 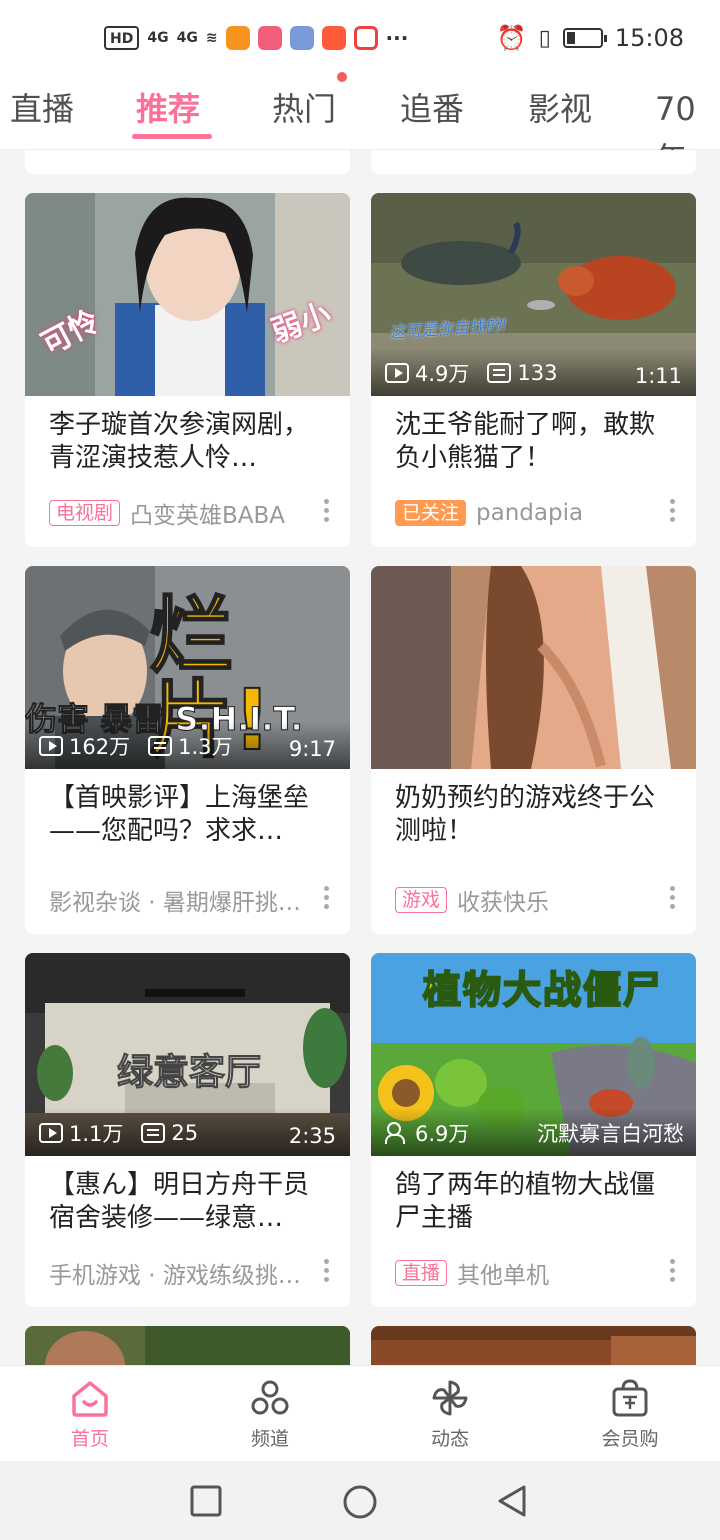 I want to click on video-card: 奶奶预约的游戏终于公测啦！ 游戏 收获快乐, so click(x=533, y=750).